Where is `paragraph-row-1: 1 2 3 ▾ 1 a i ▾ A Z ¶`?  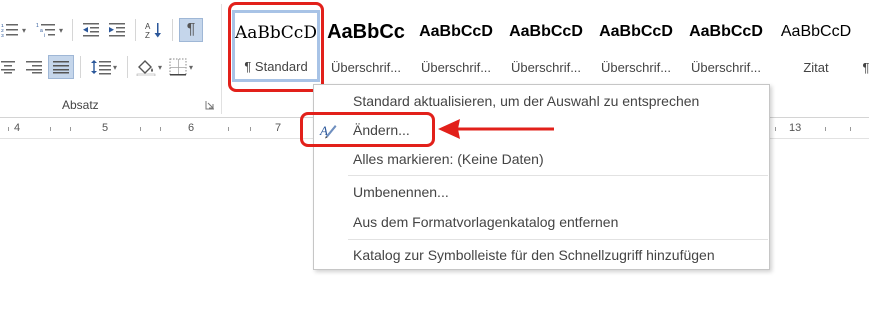
paragraph-row-1: 1 2 3 ▾ 1 a i ▾ A Z ¶ is located at coordinates (101, 30).